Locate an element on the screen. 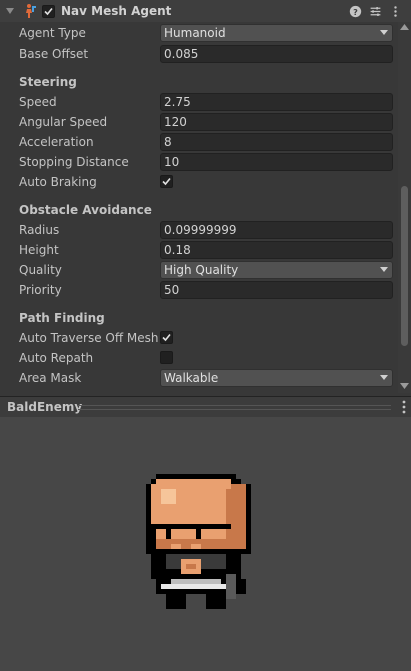  preview-header: BaldEnemy is located at coordinates (205, 406).